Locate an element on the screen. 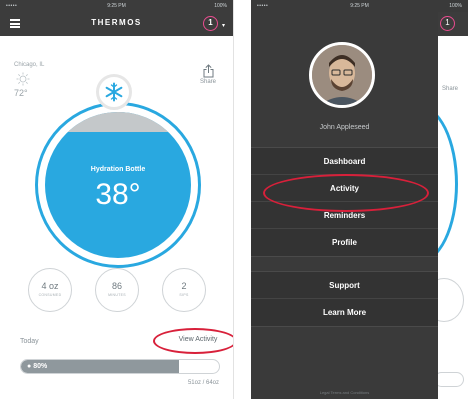 The width and height of the screenshot is (468, 399). progress-text: ● 80% is located at coordinates (37, 366).